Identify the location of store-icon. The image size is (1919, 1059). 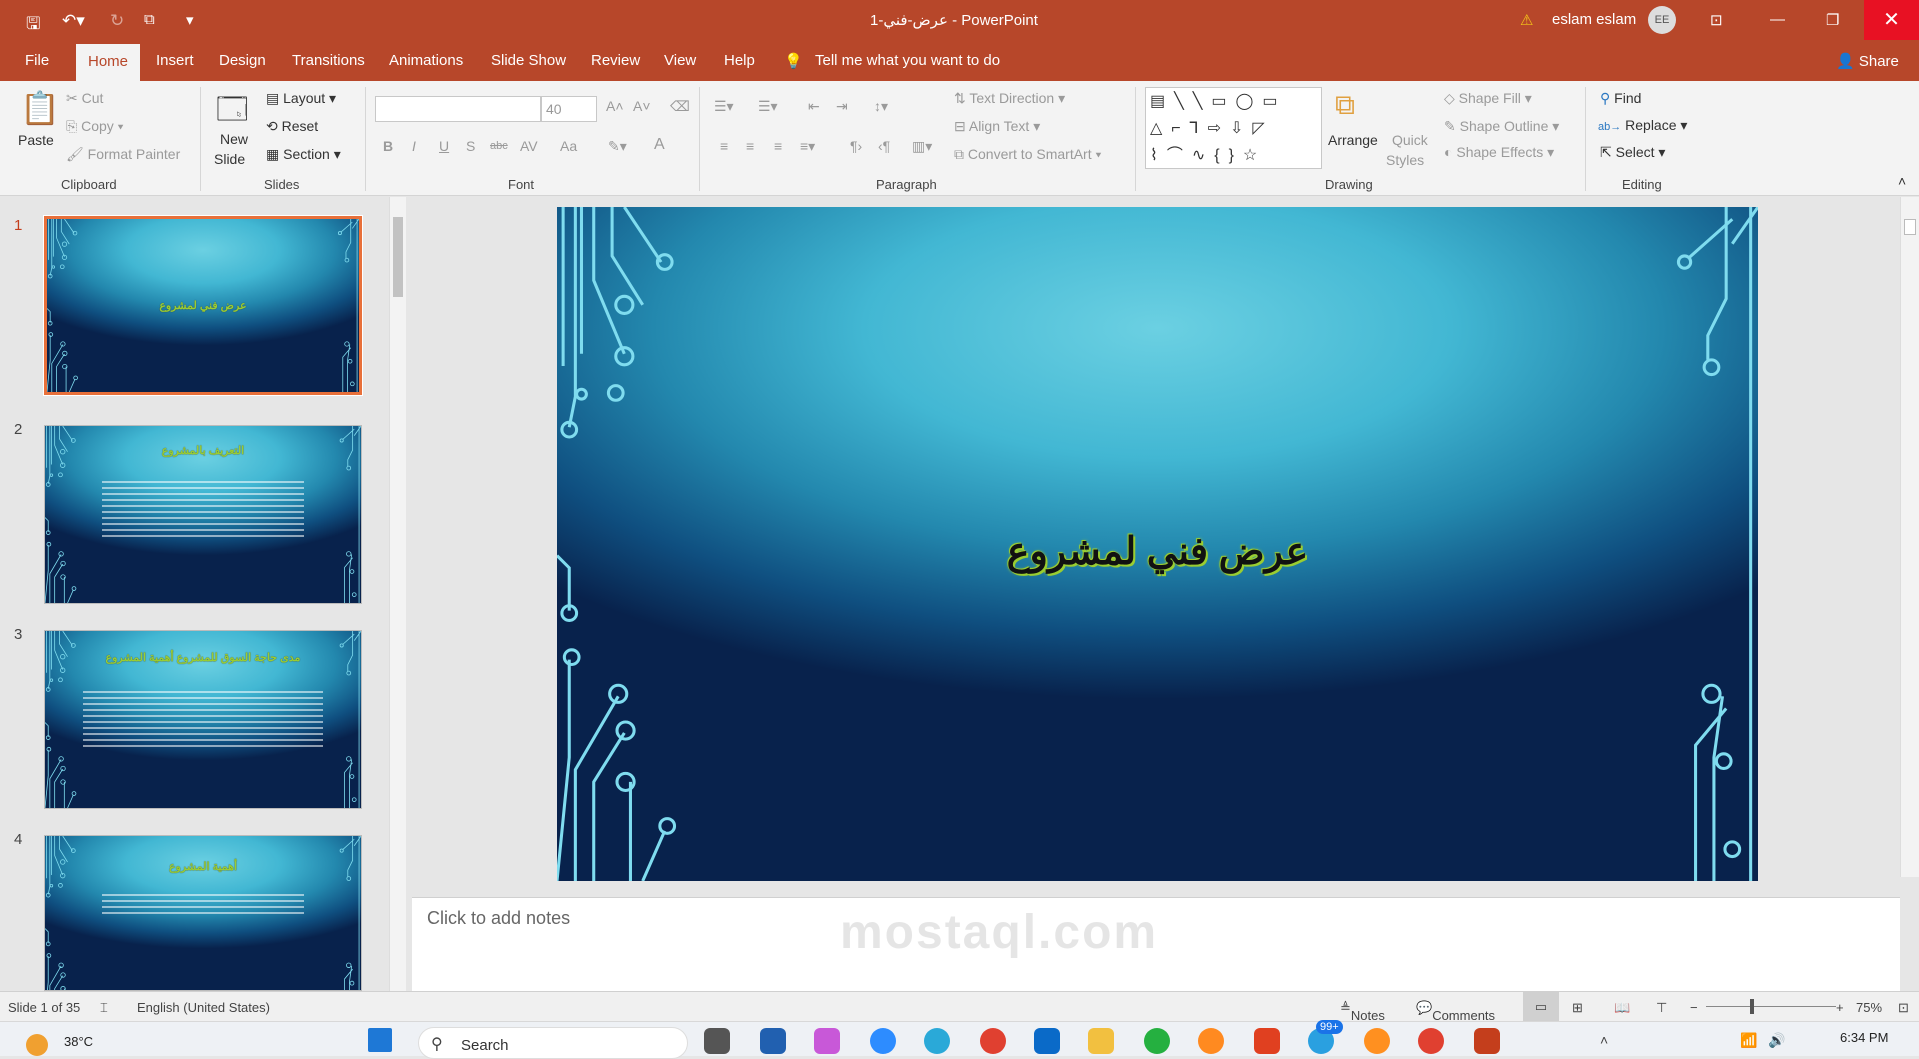
(773, 1041).